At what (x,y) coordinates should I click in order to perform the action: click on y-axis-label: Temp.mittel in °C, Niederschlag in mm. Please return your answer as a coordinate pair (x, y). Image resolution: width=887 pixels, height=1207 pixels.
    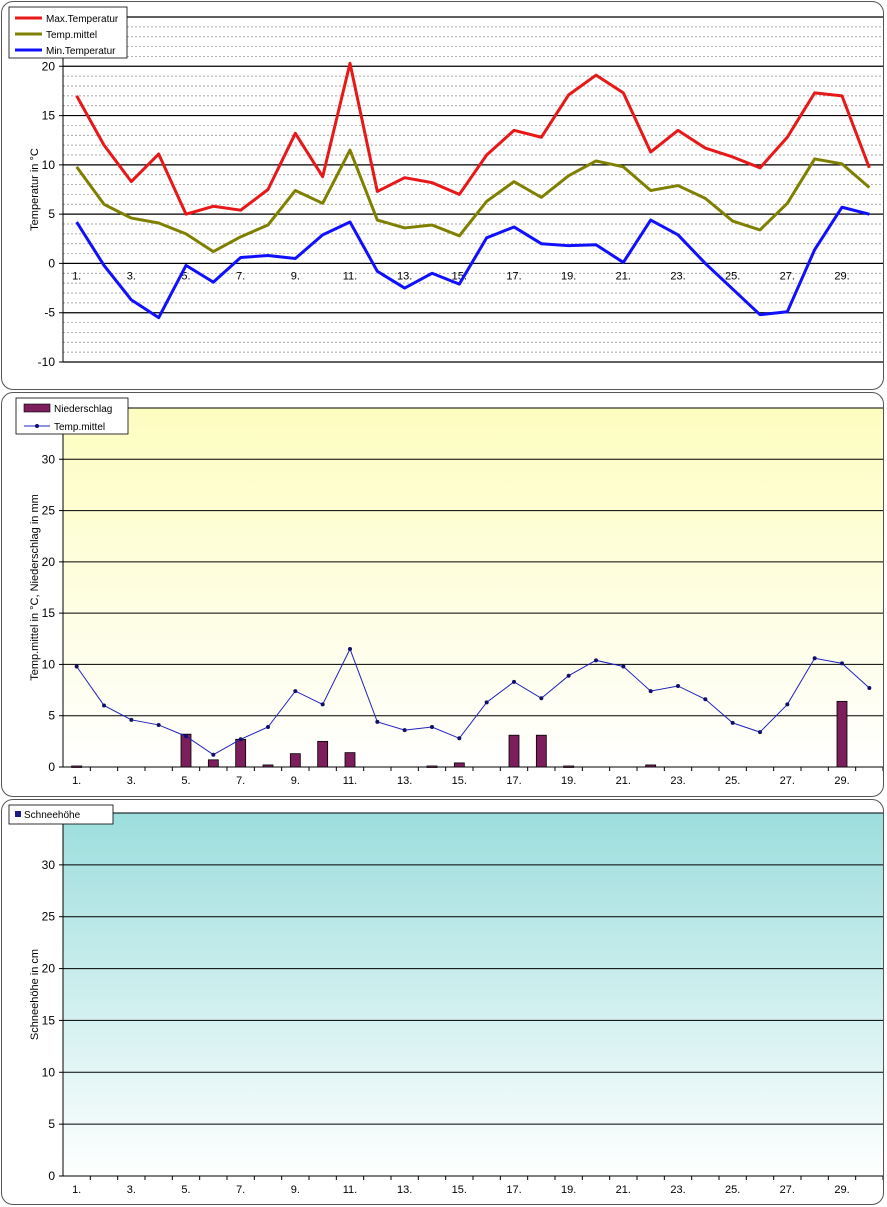
    Looking at the image, I should click on (35, 587).